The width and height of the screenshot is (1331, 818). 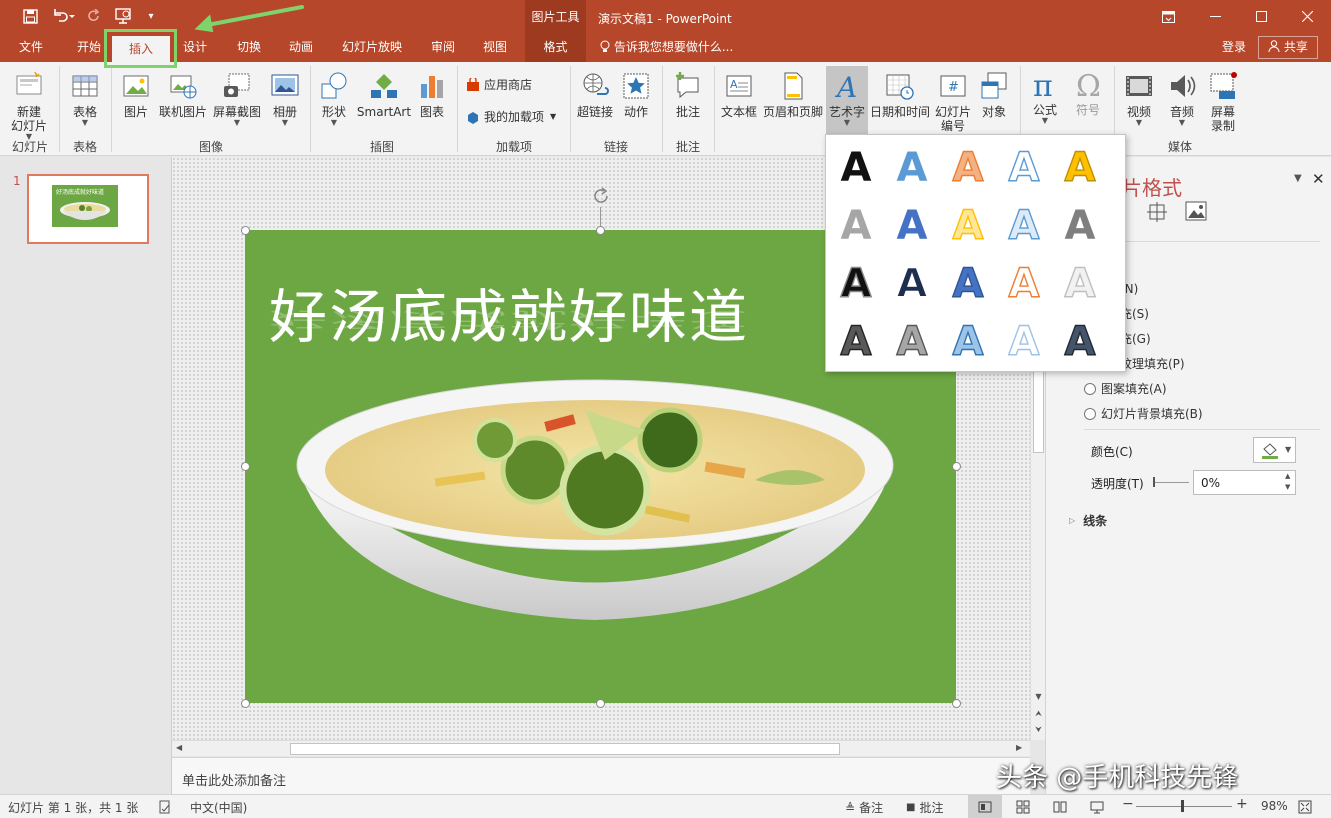 What do you see at coordinates (1023, 807) in the screenshot?
I see `slide-sorter-icon` at bounding box center [1023, 807].